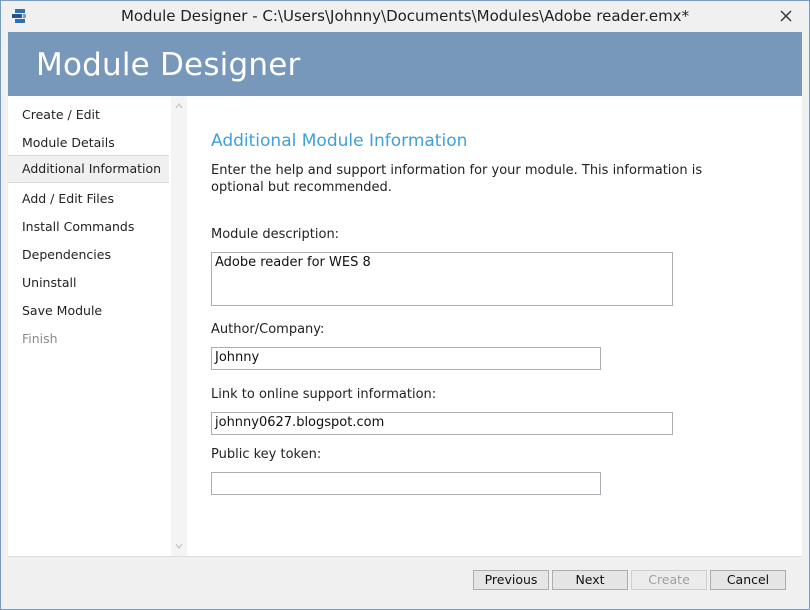  What do you see at coordinates (88, 115) in the screenshot?
I see `nav-item-create-edit: Create / Edit` at bounding box center [88, 115].